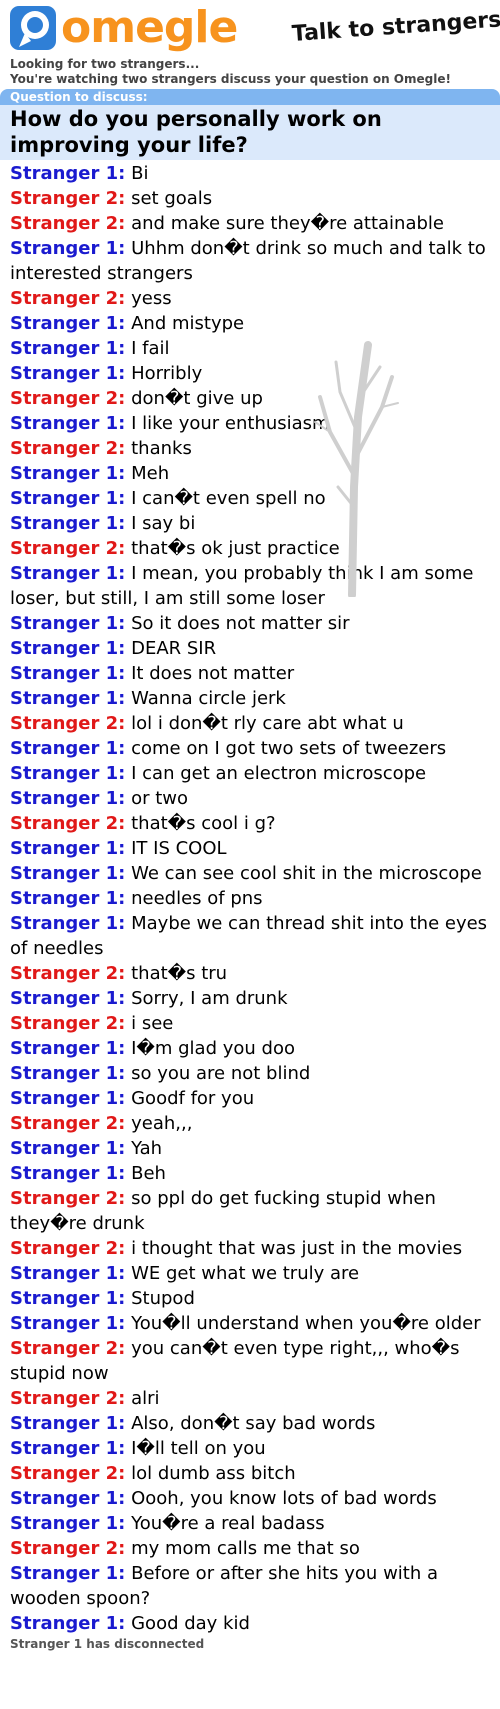  I want to click on chat-message: Stranger 1: or two, so click(250, 798).